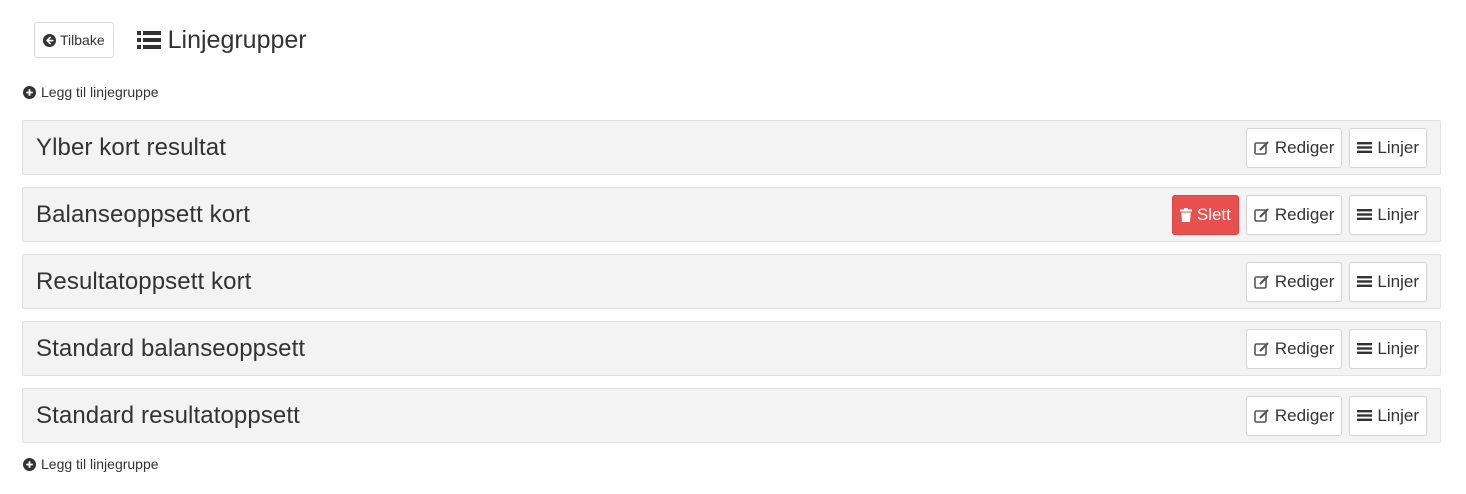 Image resolution: width=1466 pixels, height=494 pixels. Describe the element at coordinates (168, 415) in the screenshot. I see `group-name: Standard resultatoppsett` at that location.